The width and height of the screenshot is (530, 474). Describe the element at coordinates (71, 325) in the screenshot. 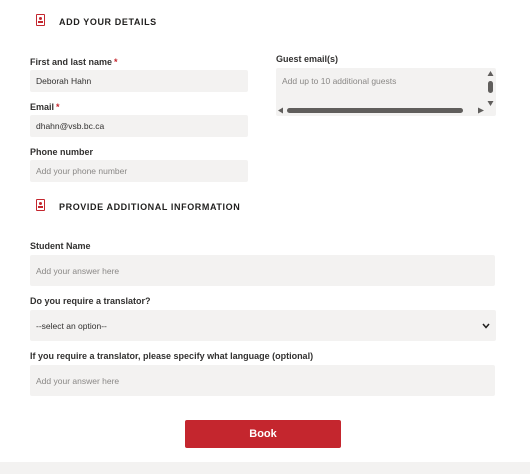

I see `translator-selected-value: --select an option--` at that location.